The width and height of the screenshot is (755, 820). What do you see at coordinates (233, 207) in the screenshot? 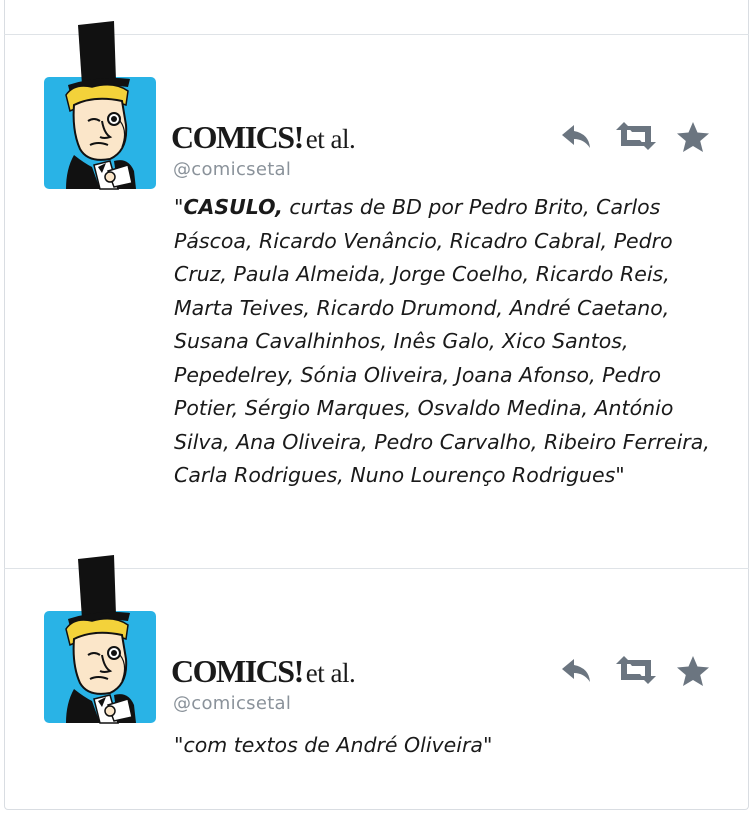
I see `tweet-text-bold: CASULO,` at bounding box center [233, 207].